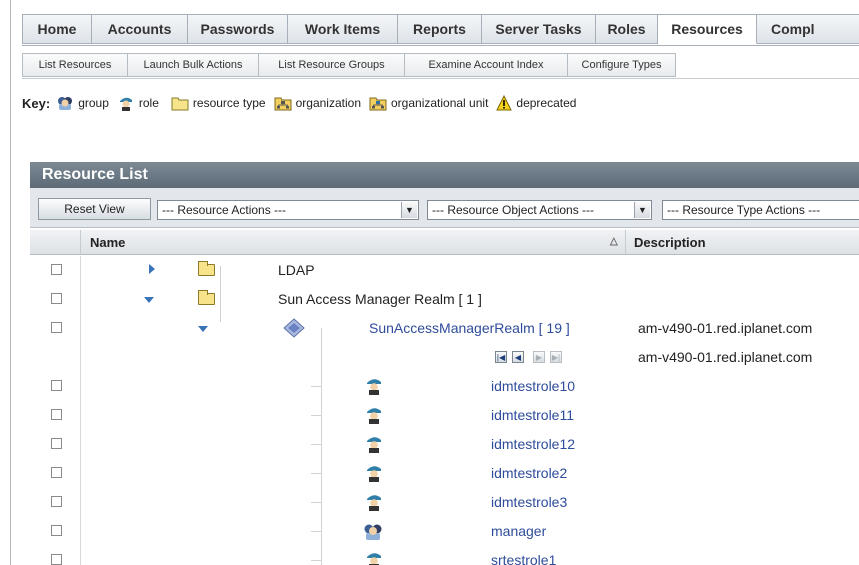  Describe the element at coordinates (107, 242) in the screenshot. I see `name-column-header: Name` at that location.